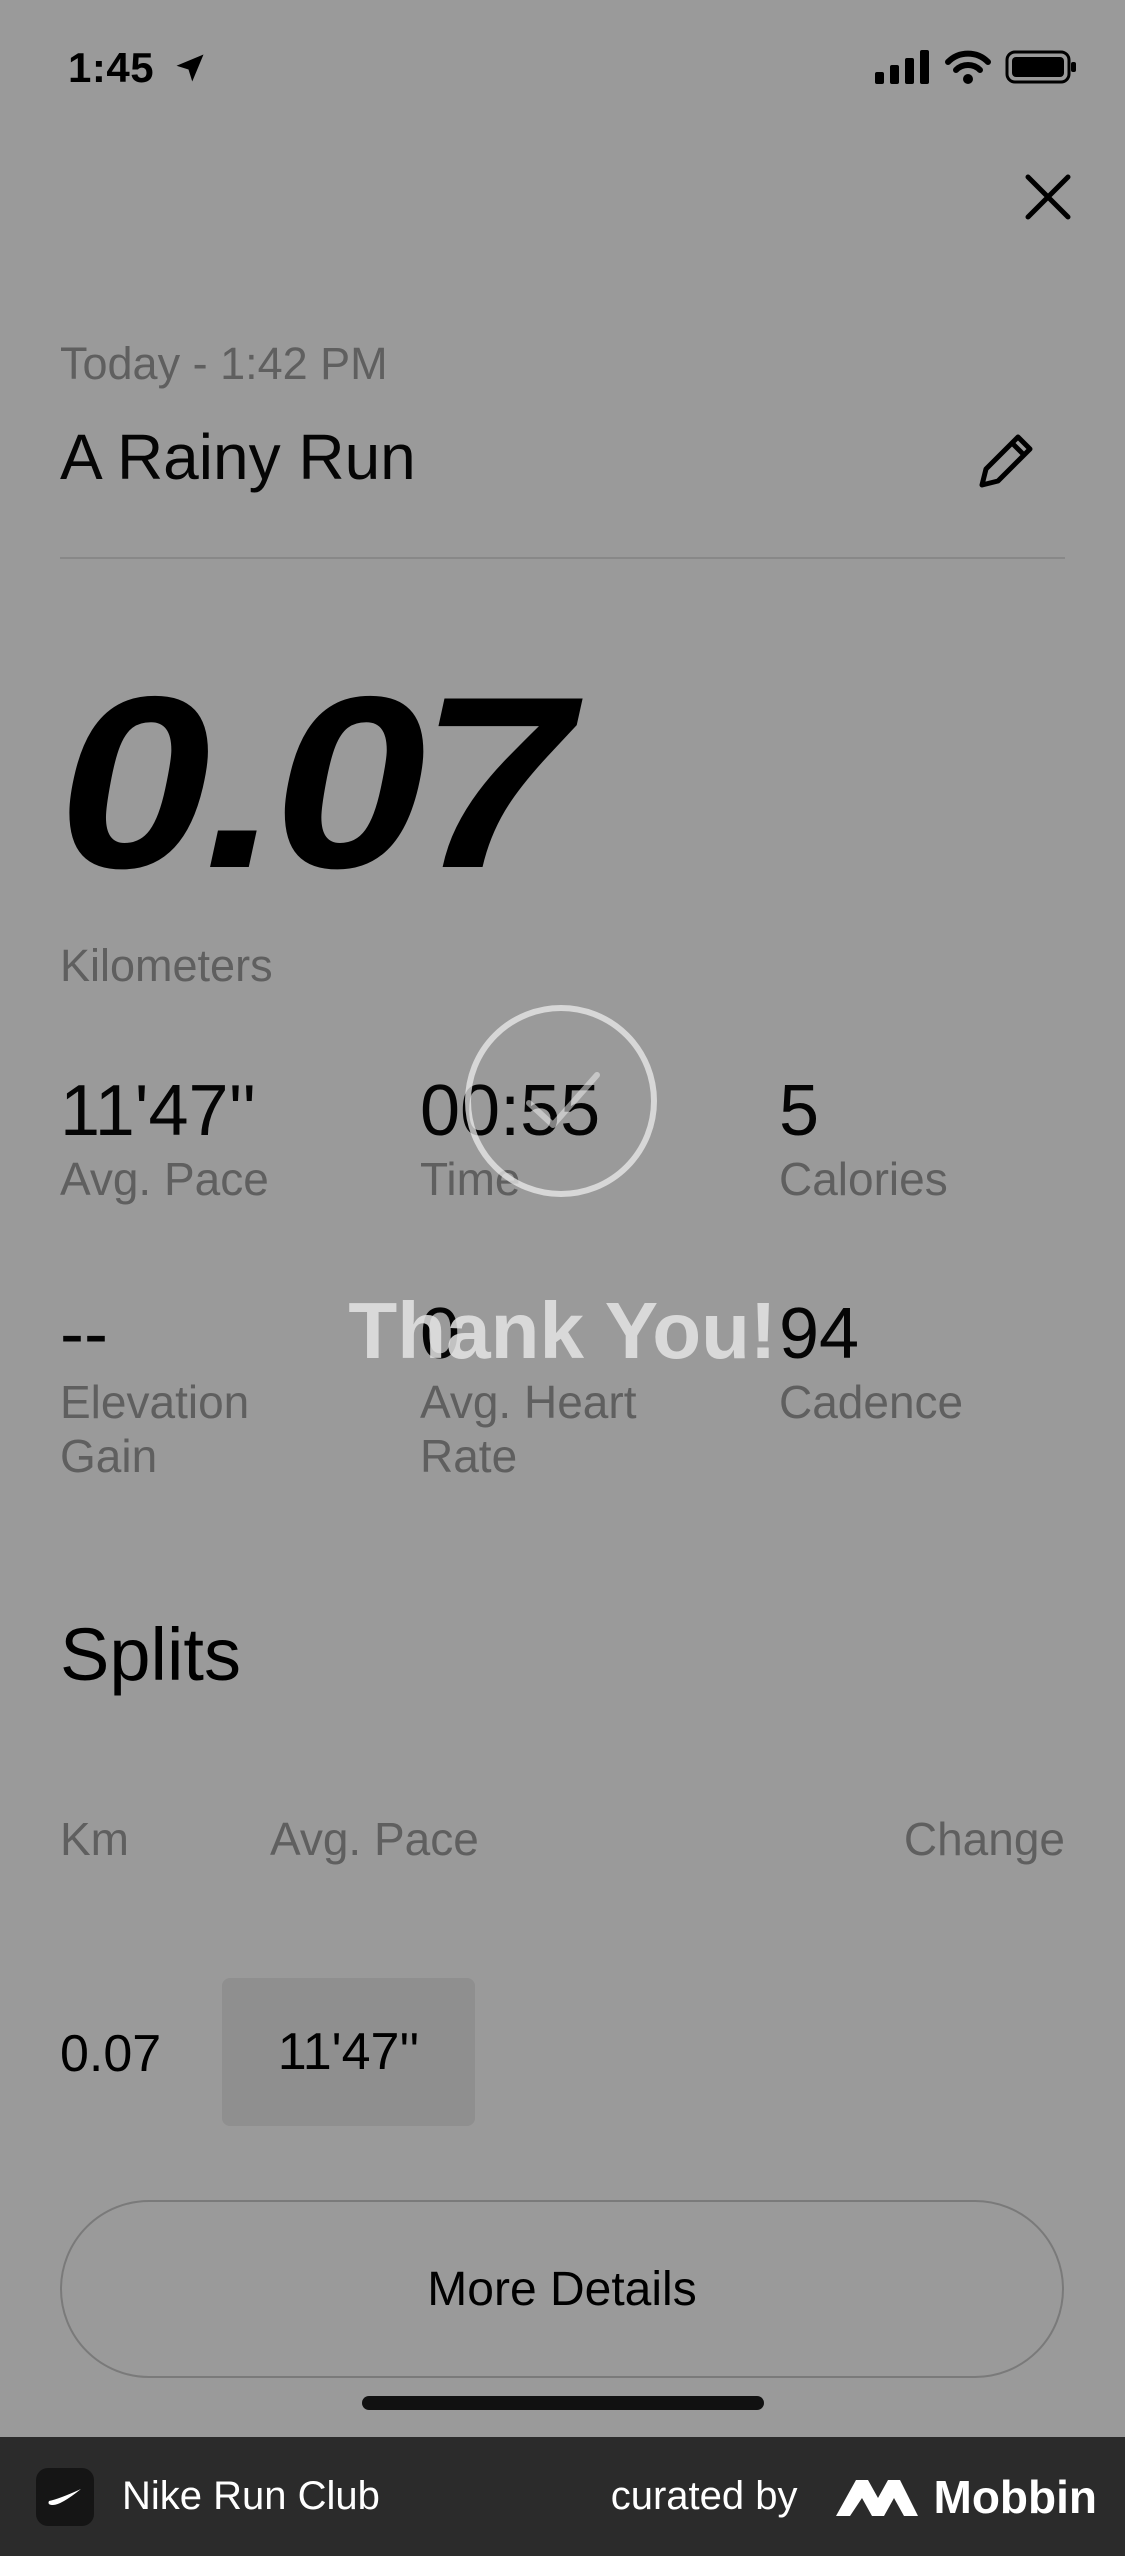 Image resolution: width=1125 pixels, height=2556 pixels. Describe the element at coordinates (315, 782) in the screenshot. I see `distance-value: 0.07` at that location.